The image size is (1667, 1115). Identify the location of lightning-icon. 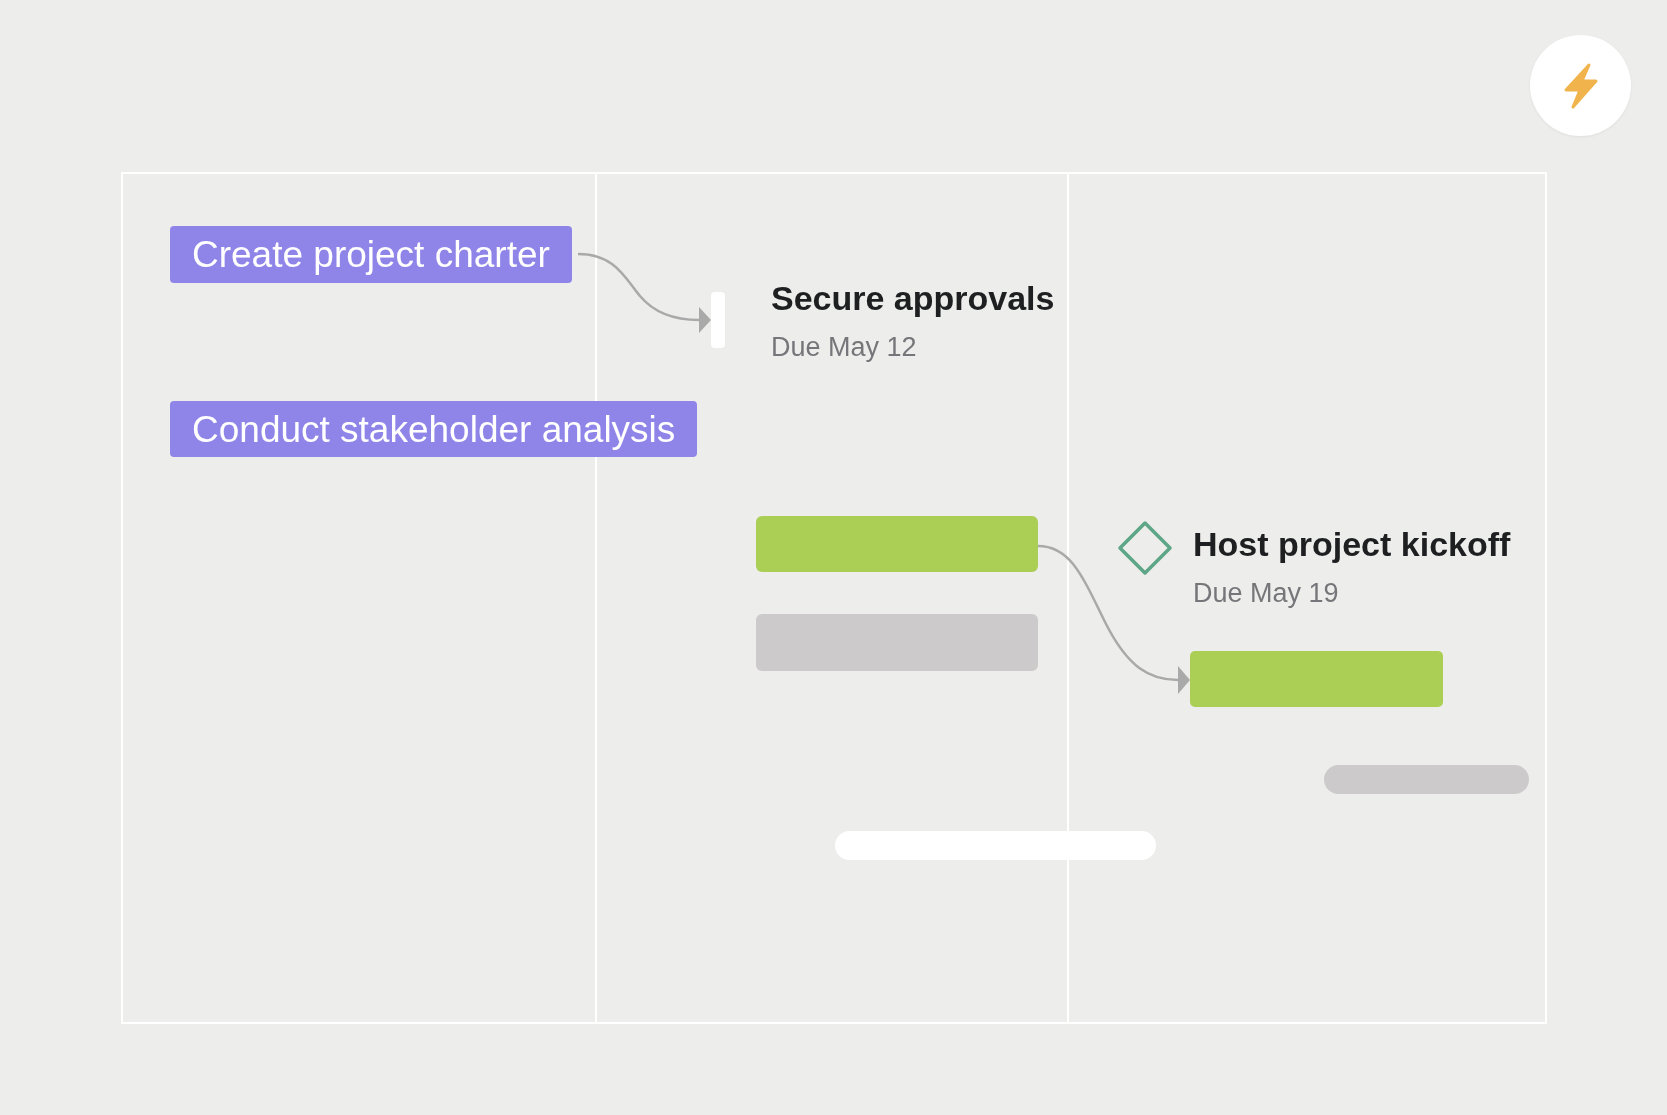
(1580, 85).